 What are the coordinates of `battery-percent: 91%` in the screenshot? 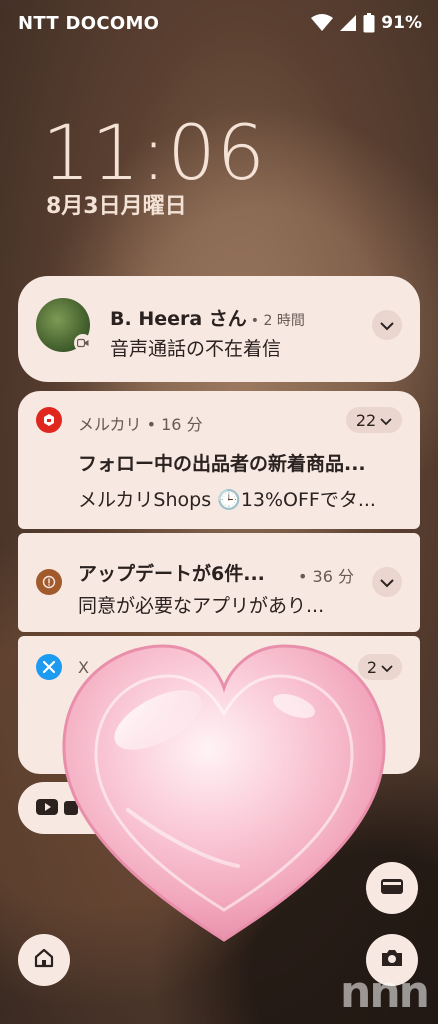 It's located at (401, 23).